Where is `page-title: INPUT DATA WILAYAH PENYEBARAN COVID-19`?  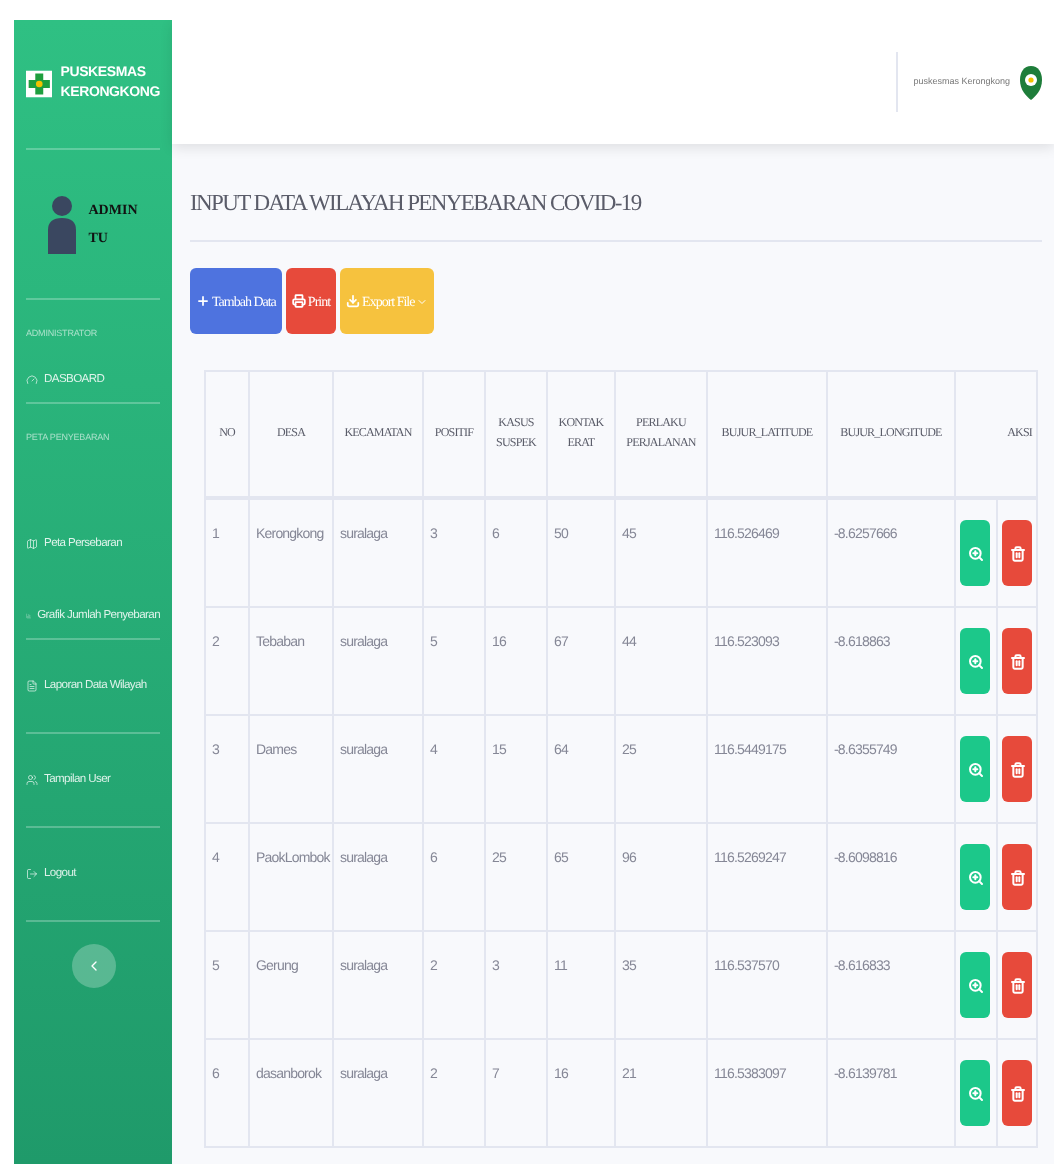 page-title: INPUT DATA WILAYAH PENYEBARAN COVID-19 is located at coordinates (616, 193).